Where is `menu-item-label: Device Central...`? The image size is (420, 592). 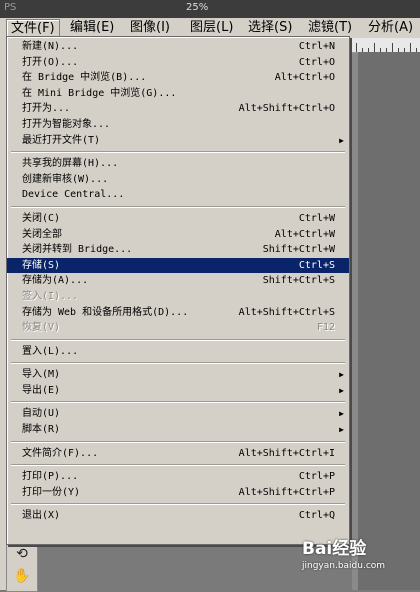 menu-item-label: Device Central... is located at coordinates (73, 195).